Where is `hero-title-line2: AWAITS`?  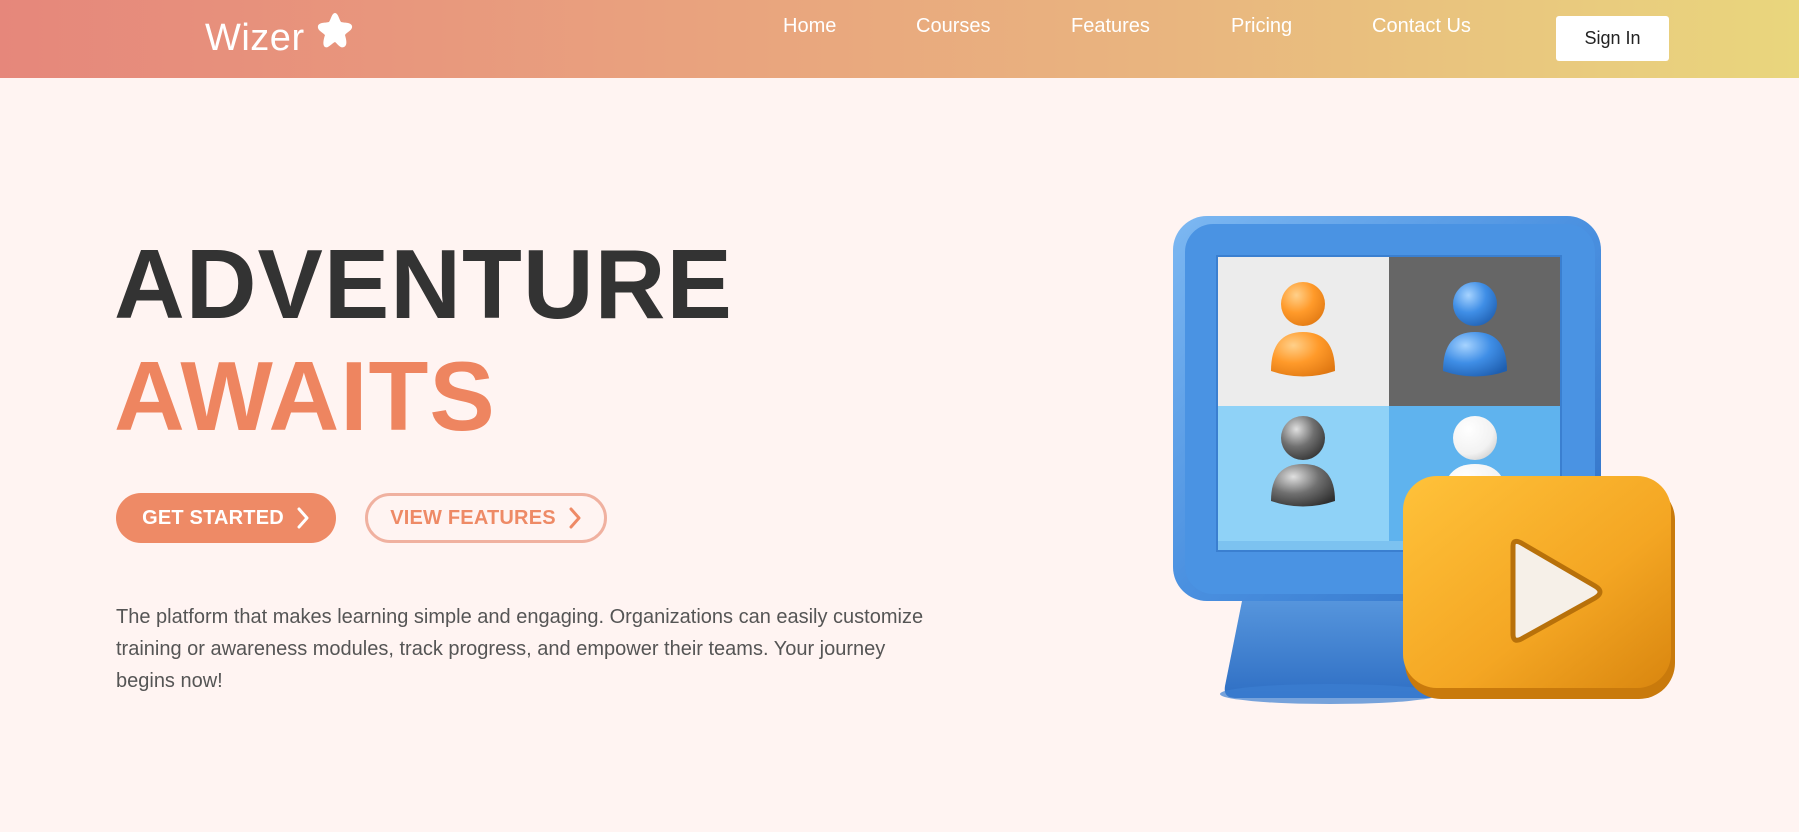
hero-title-line2: AWAITS is located at coordinates (305, 396).